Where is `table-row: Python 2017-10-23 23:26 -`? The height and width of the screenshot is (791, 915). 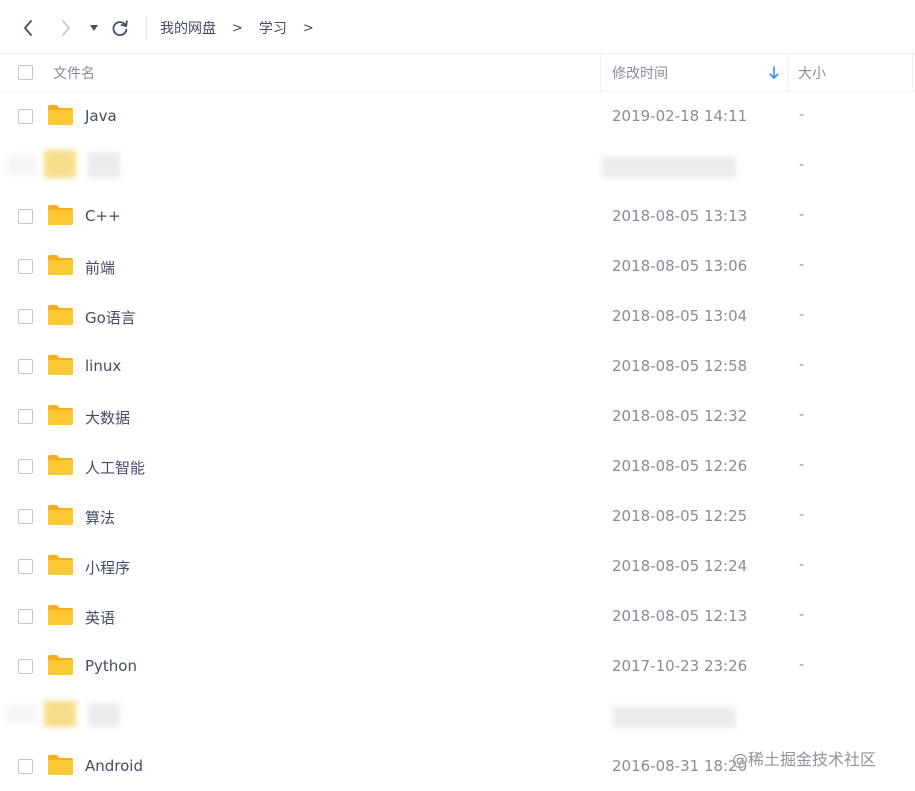 table-row: Python 2017-10-23 23:26 - is located at coordinates (457, 667).